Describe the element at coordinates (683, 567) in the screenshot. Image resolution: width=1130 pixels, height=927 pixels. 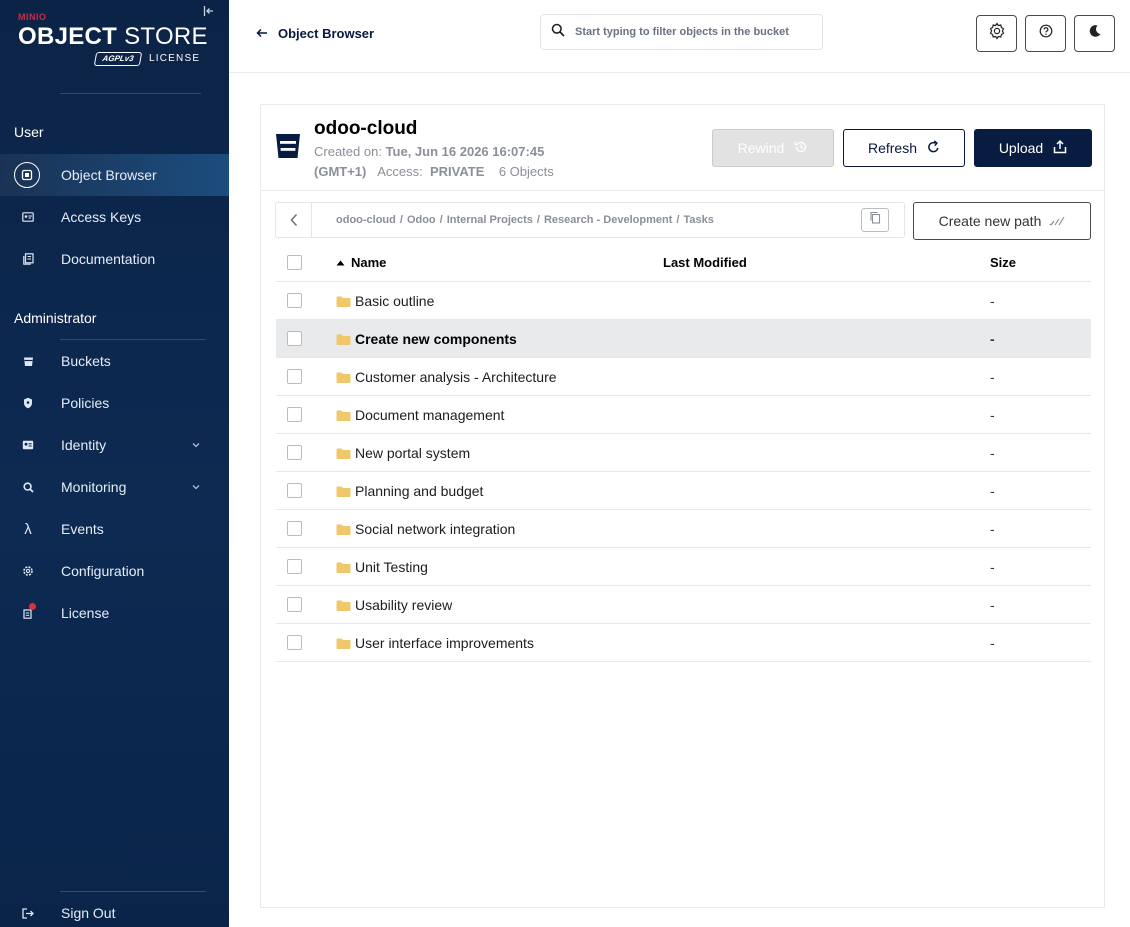
I see `table-row: Unit Testing -` at that location.